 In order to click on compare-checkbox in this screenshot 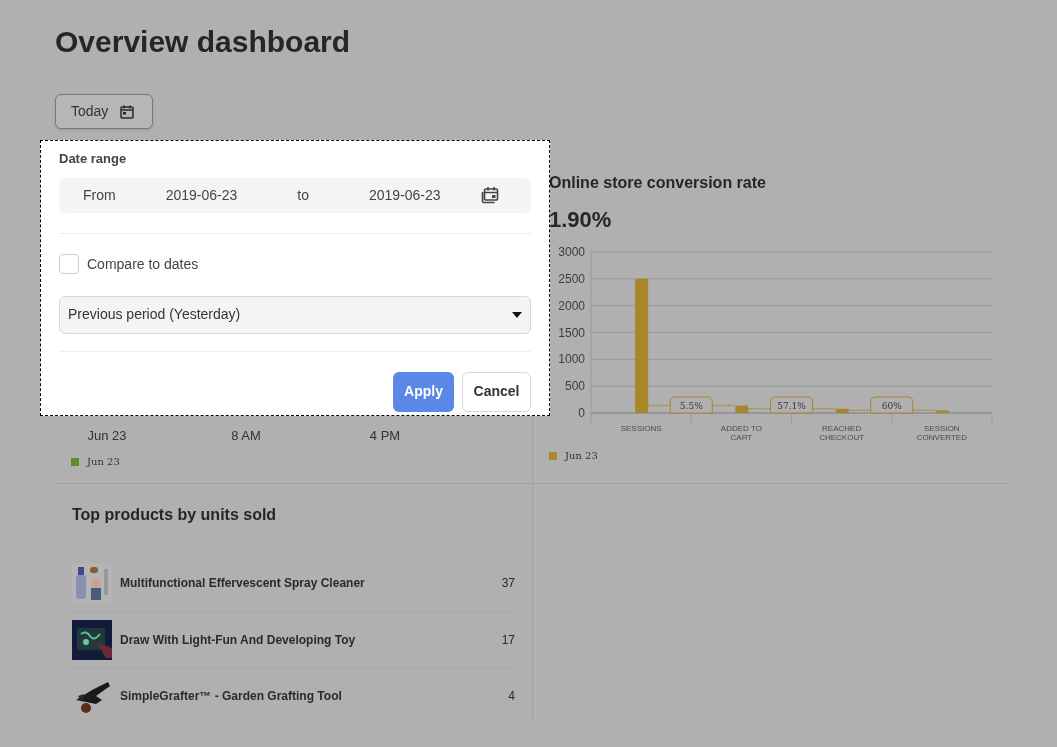, I will do `click(69, 264)`.